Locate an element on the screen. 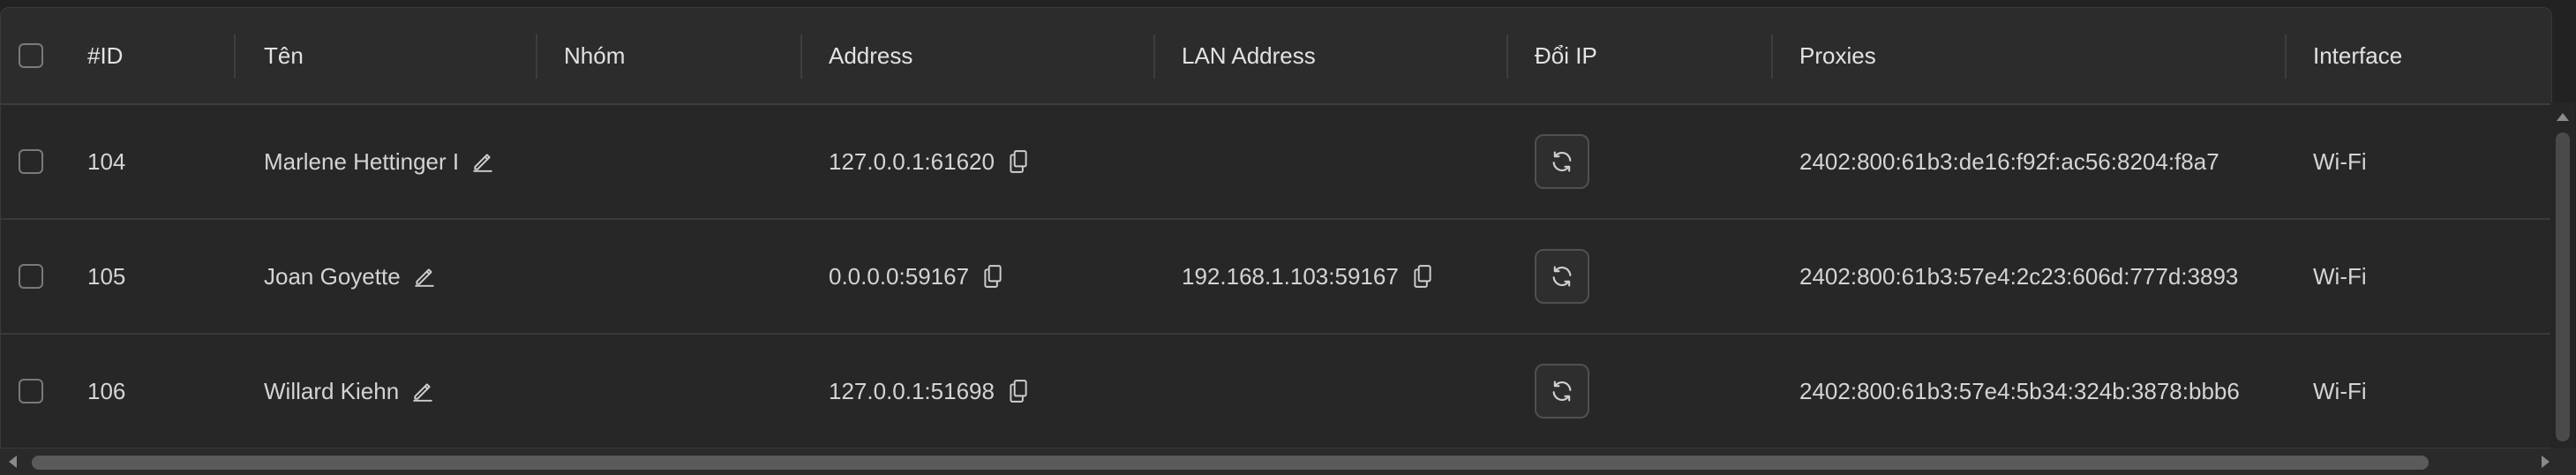  row-name-cell: Marlene Hettinger I is located at coordinates (379, 162).